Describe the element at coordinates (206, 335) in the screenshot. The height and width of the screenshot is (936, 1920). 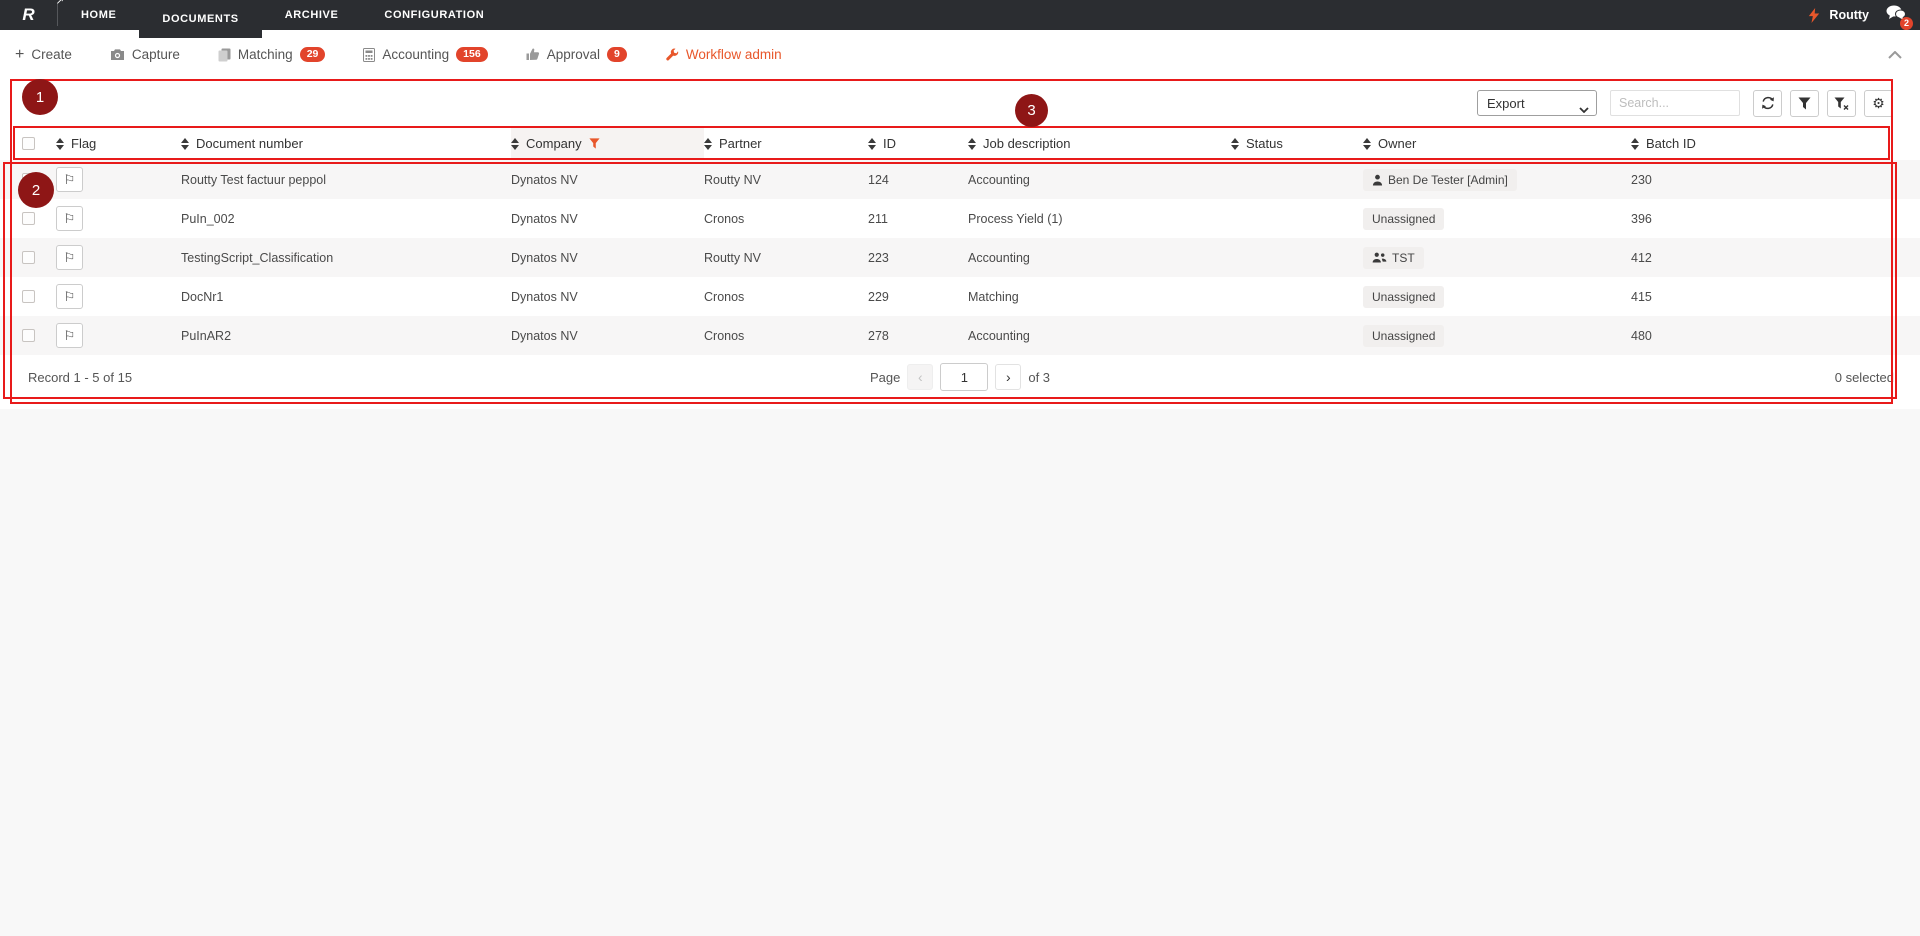
I see `cell-document-number: PuInAR2` at that location.